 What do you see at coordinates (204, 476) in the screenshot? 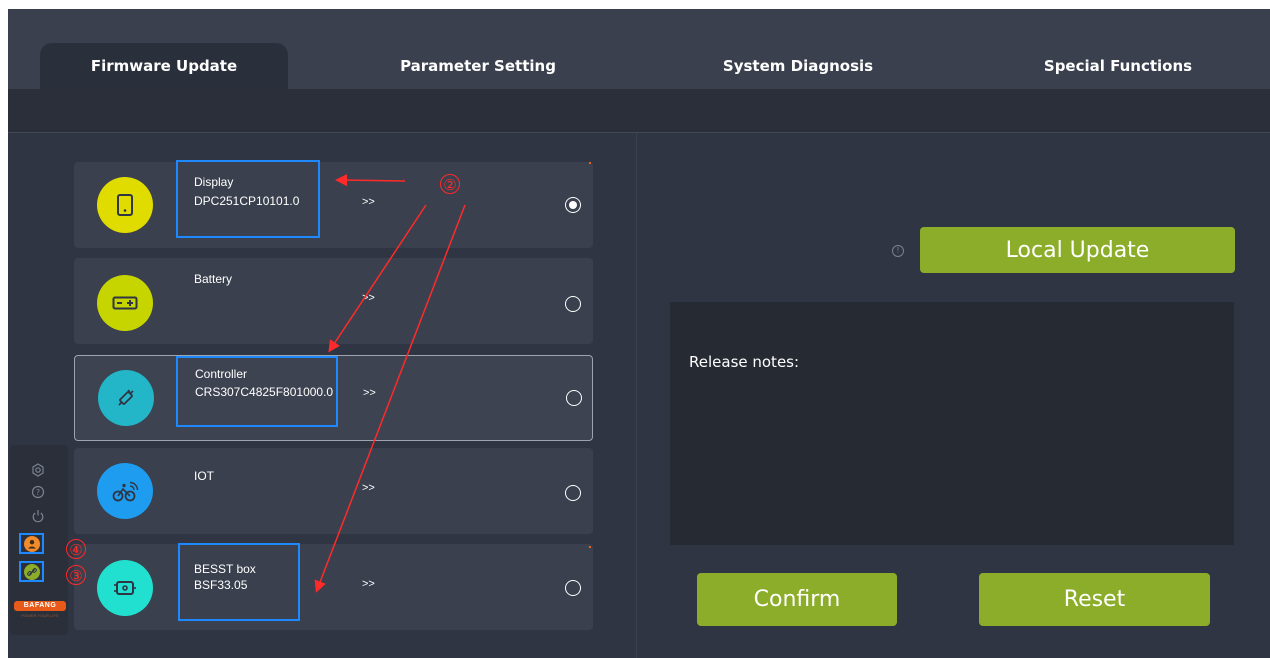
I see `device-name: IOT` at bounding box center [204, 476].